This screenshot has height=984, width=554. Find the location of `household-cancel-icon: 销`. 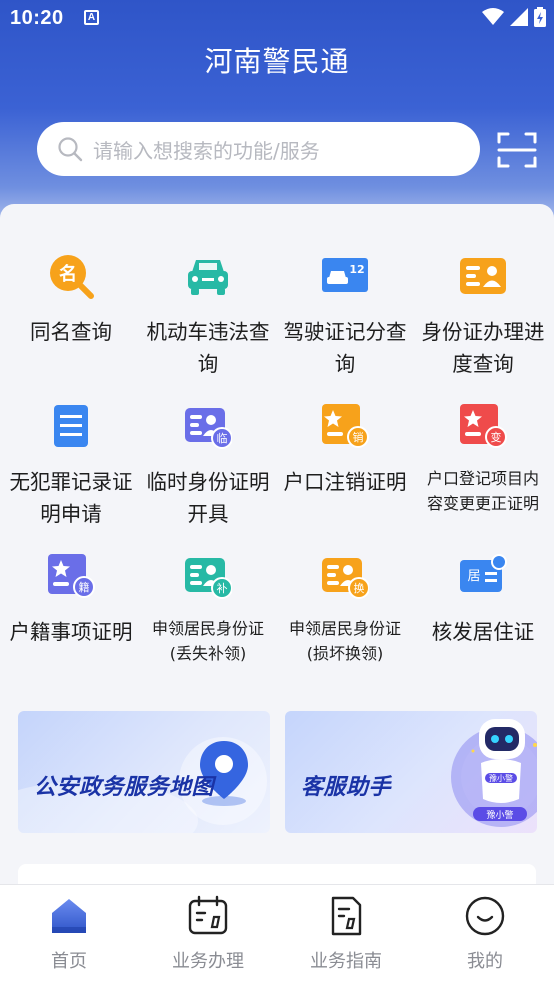

household-cancel-icon: 销 is located at coordinates (345, 426).